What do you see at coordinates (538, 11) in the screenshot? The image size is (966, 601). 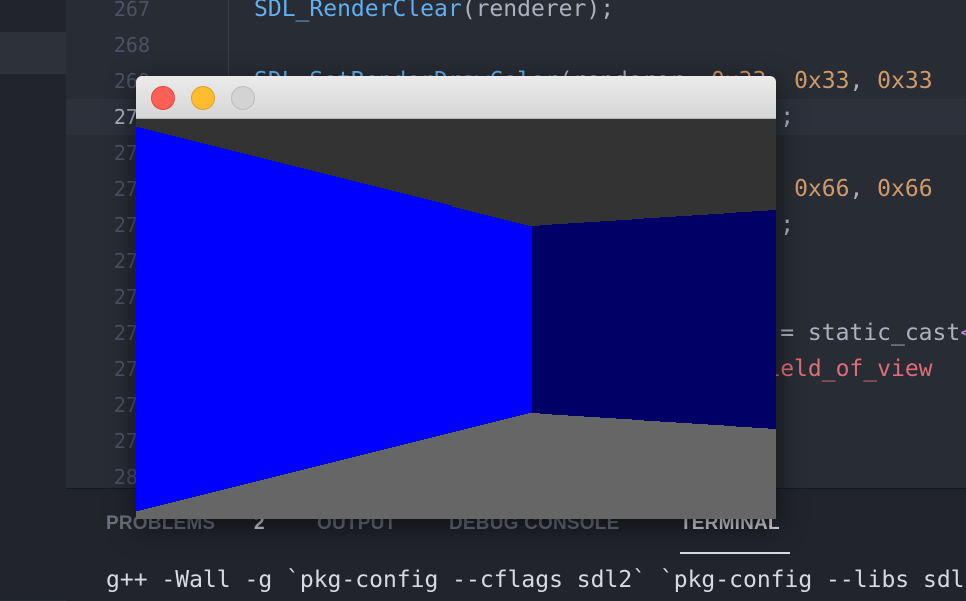 I see `code-token: (renderer);` at bounding box center [538, 11].